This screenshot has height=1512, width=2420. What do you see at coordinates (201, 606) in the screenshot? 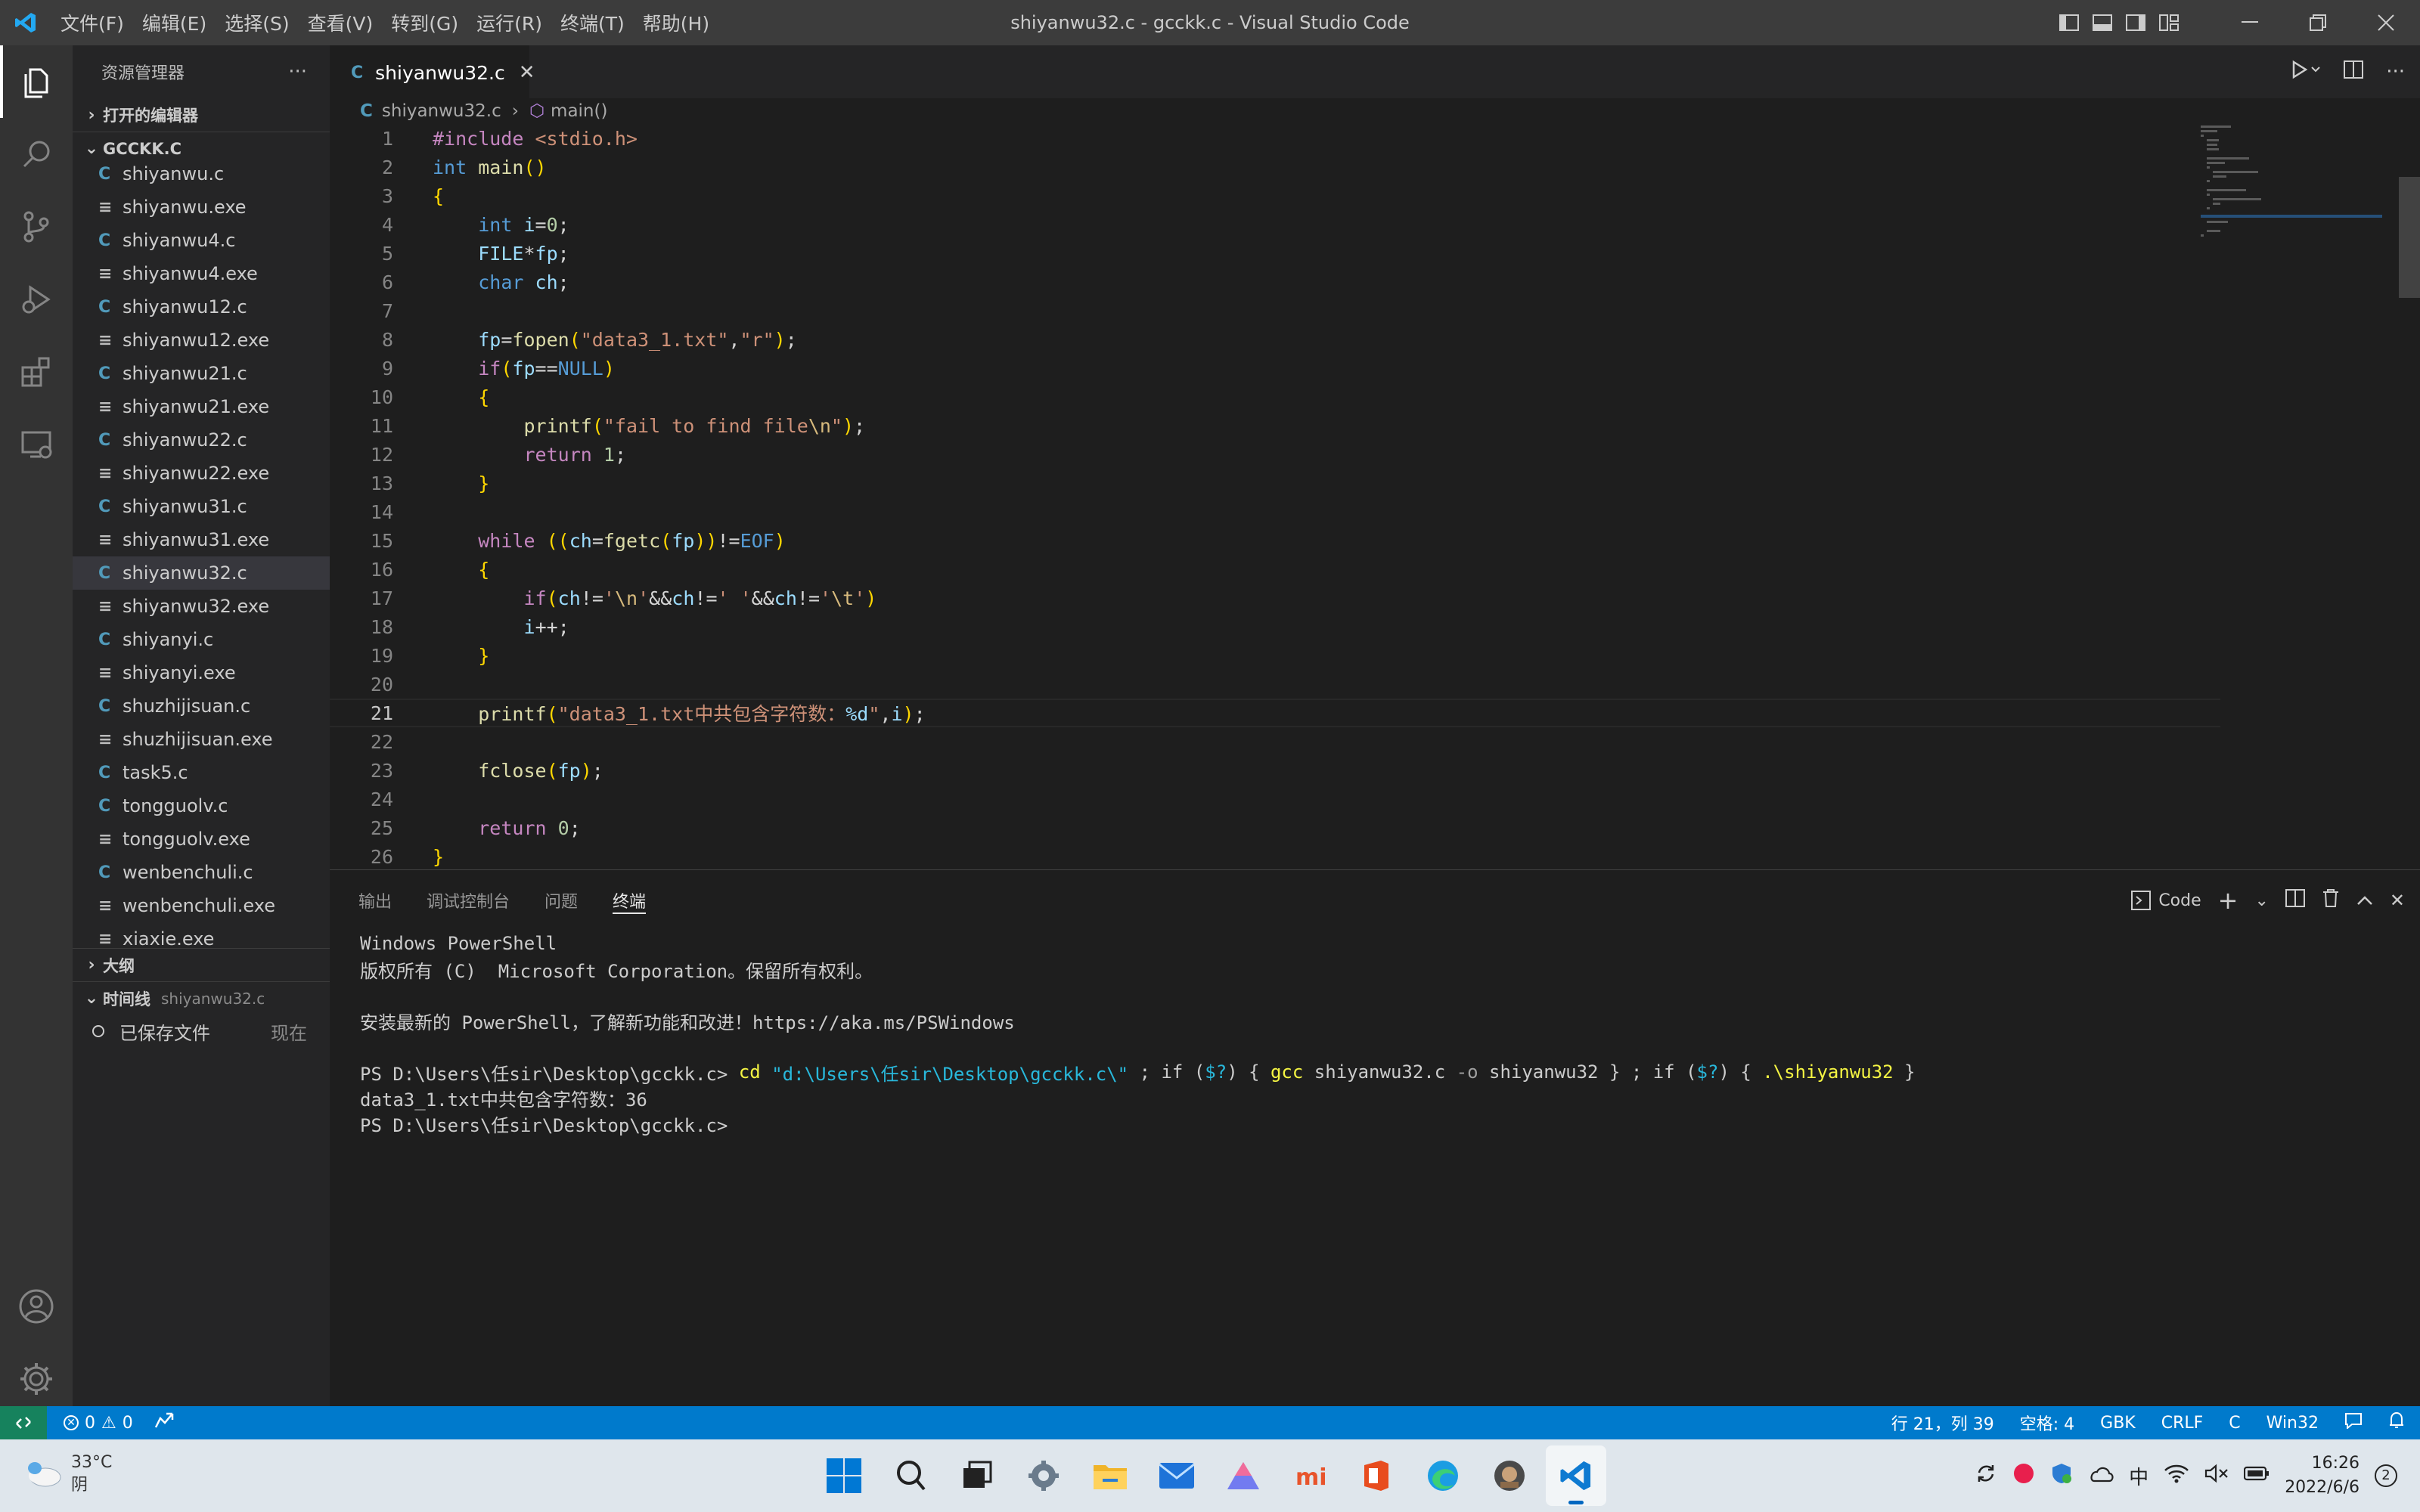
I see `file-tree-item: ≡ shiyanwu32.exe` at bounding box center [201, 606].